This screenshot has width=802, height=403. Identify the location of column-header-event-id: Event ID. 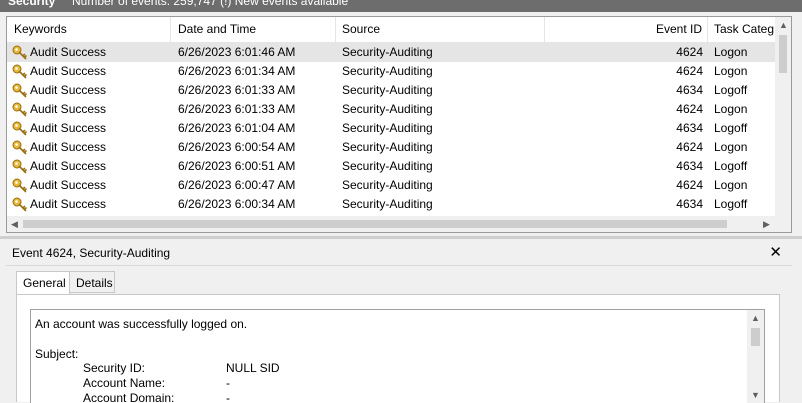
(626, 29).